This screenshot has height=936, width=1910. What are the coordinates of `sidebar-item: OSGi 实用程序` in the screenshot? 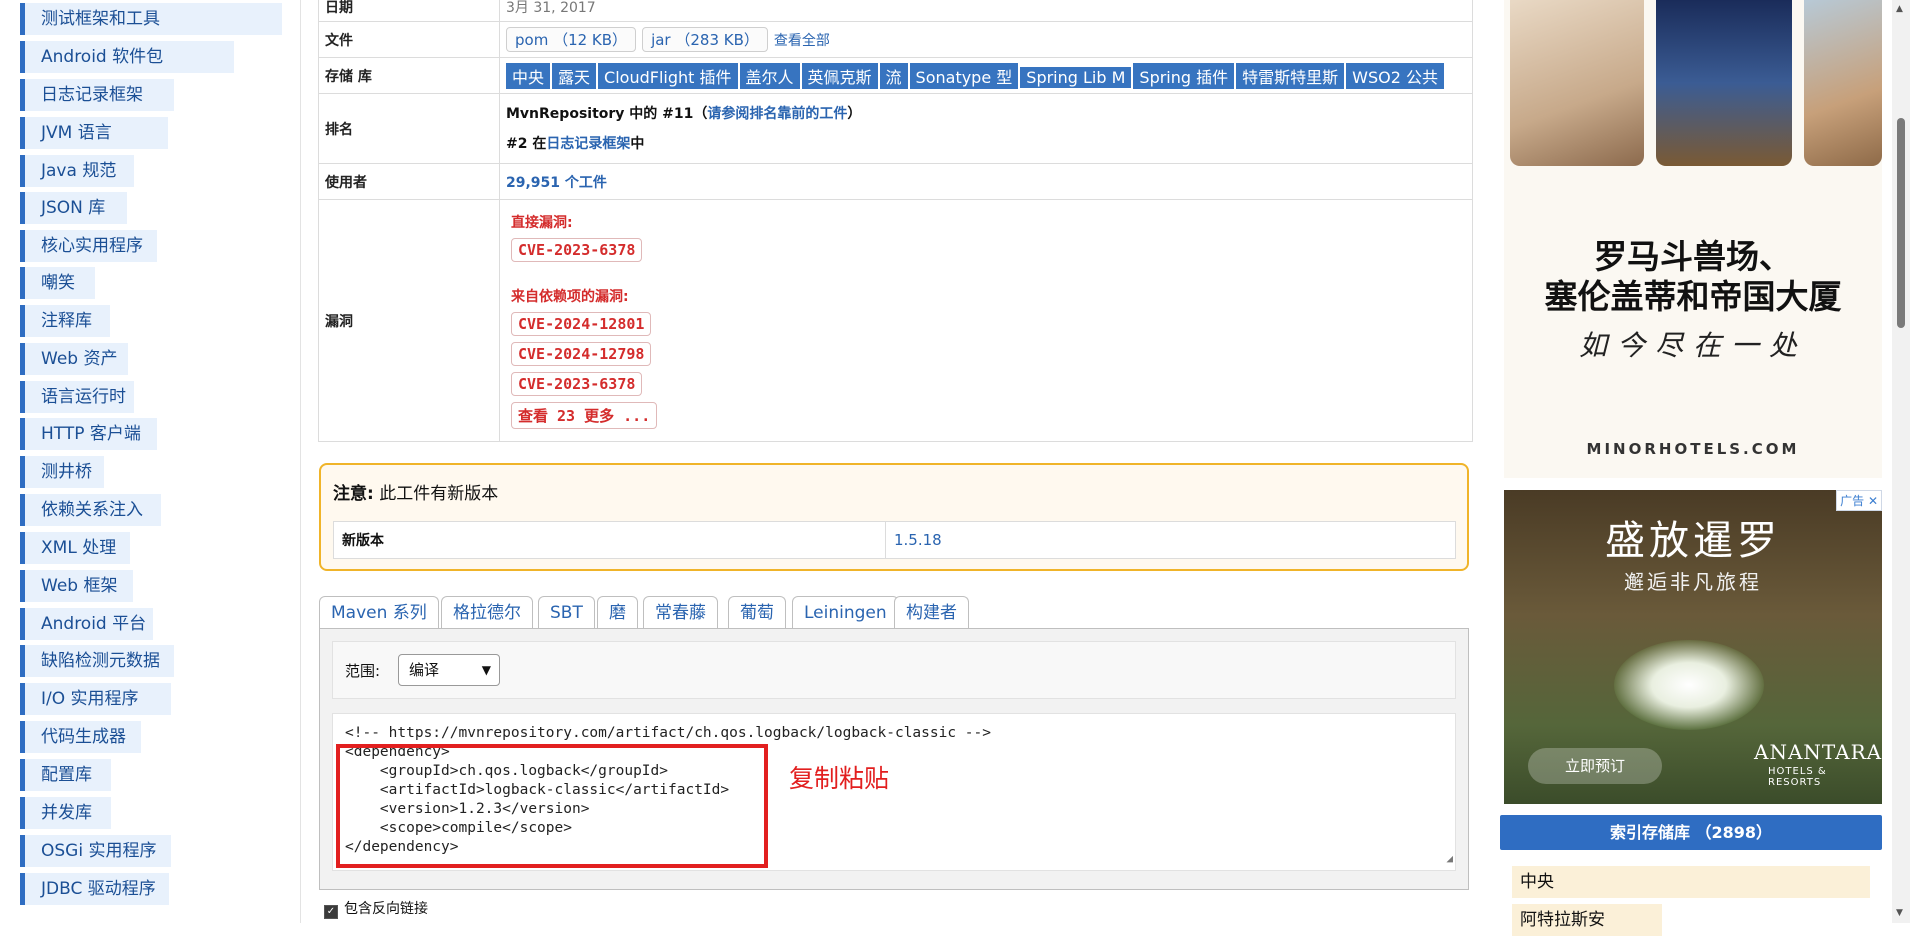 It's located at (95, 851).